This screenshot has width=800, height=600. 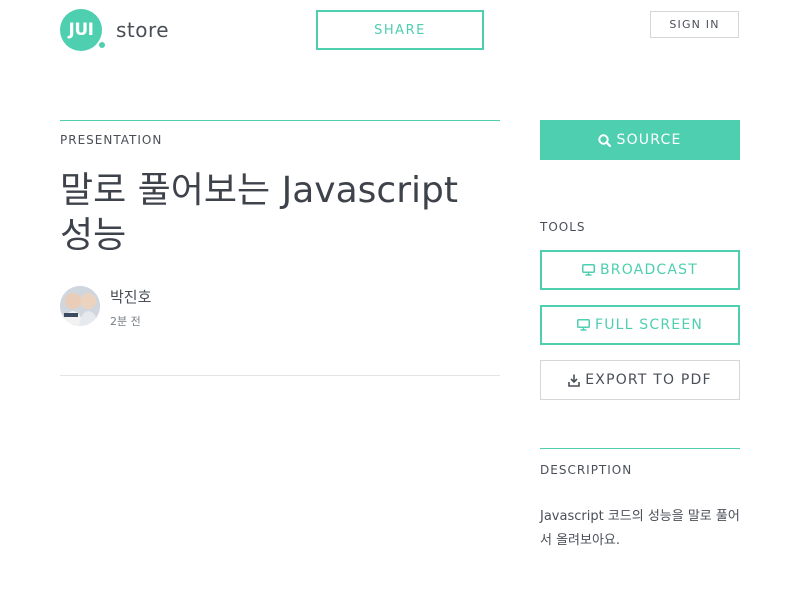 I want to click on broadcast-button-label: BROADCAST, so click(x=649, y=270).